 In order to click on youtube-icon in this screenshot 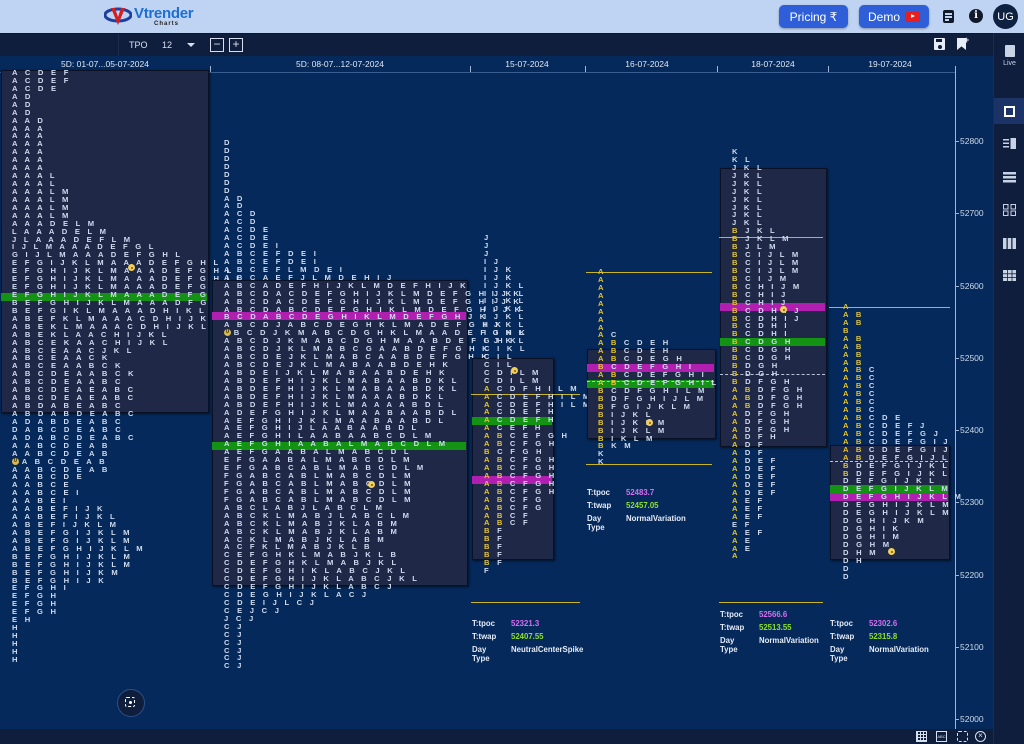, I will do `click(912, 16)`.